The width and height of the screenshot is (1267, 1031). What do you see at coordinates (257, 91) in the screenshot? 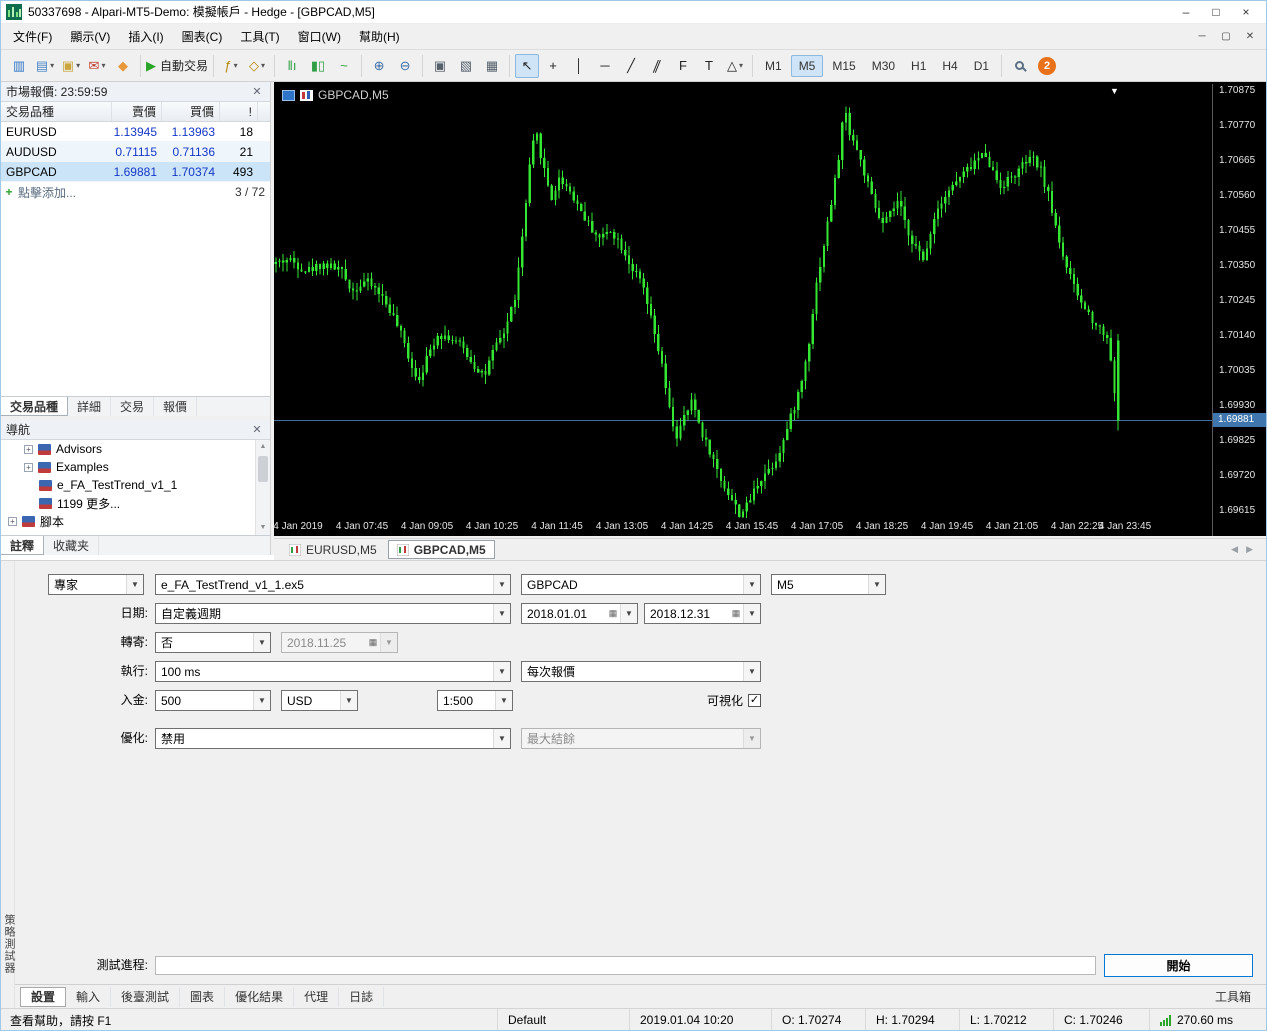
I see `market-watch-close-icon: ✕` at bounding box center [257, 91].